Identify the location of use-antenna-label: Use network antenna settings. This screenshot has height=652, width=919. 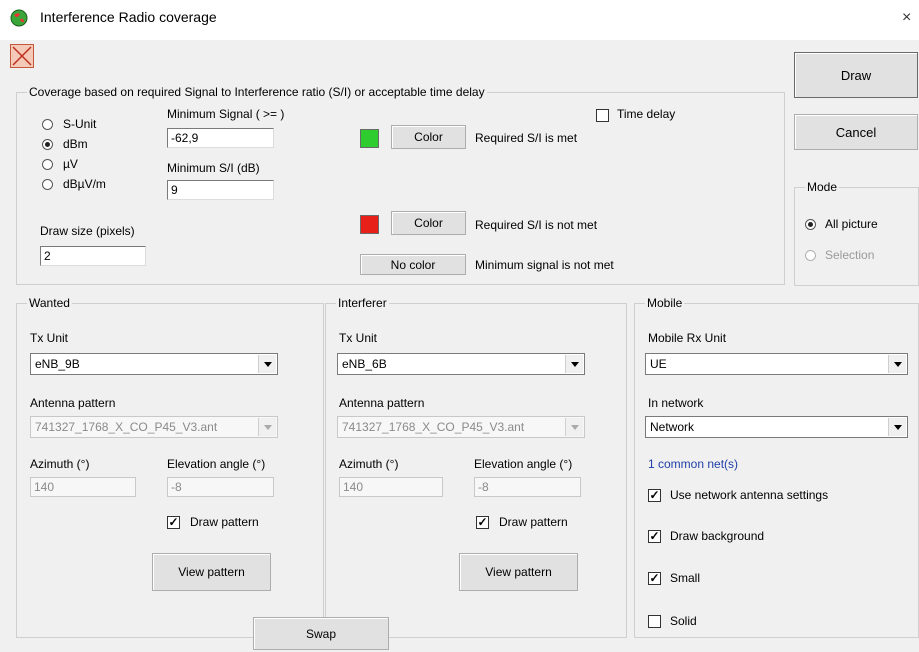
(749, 495).